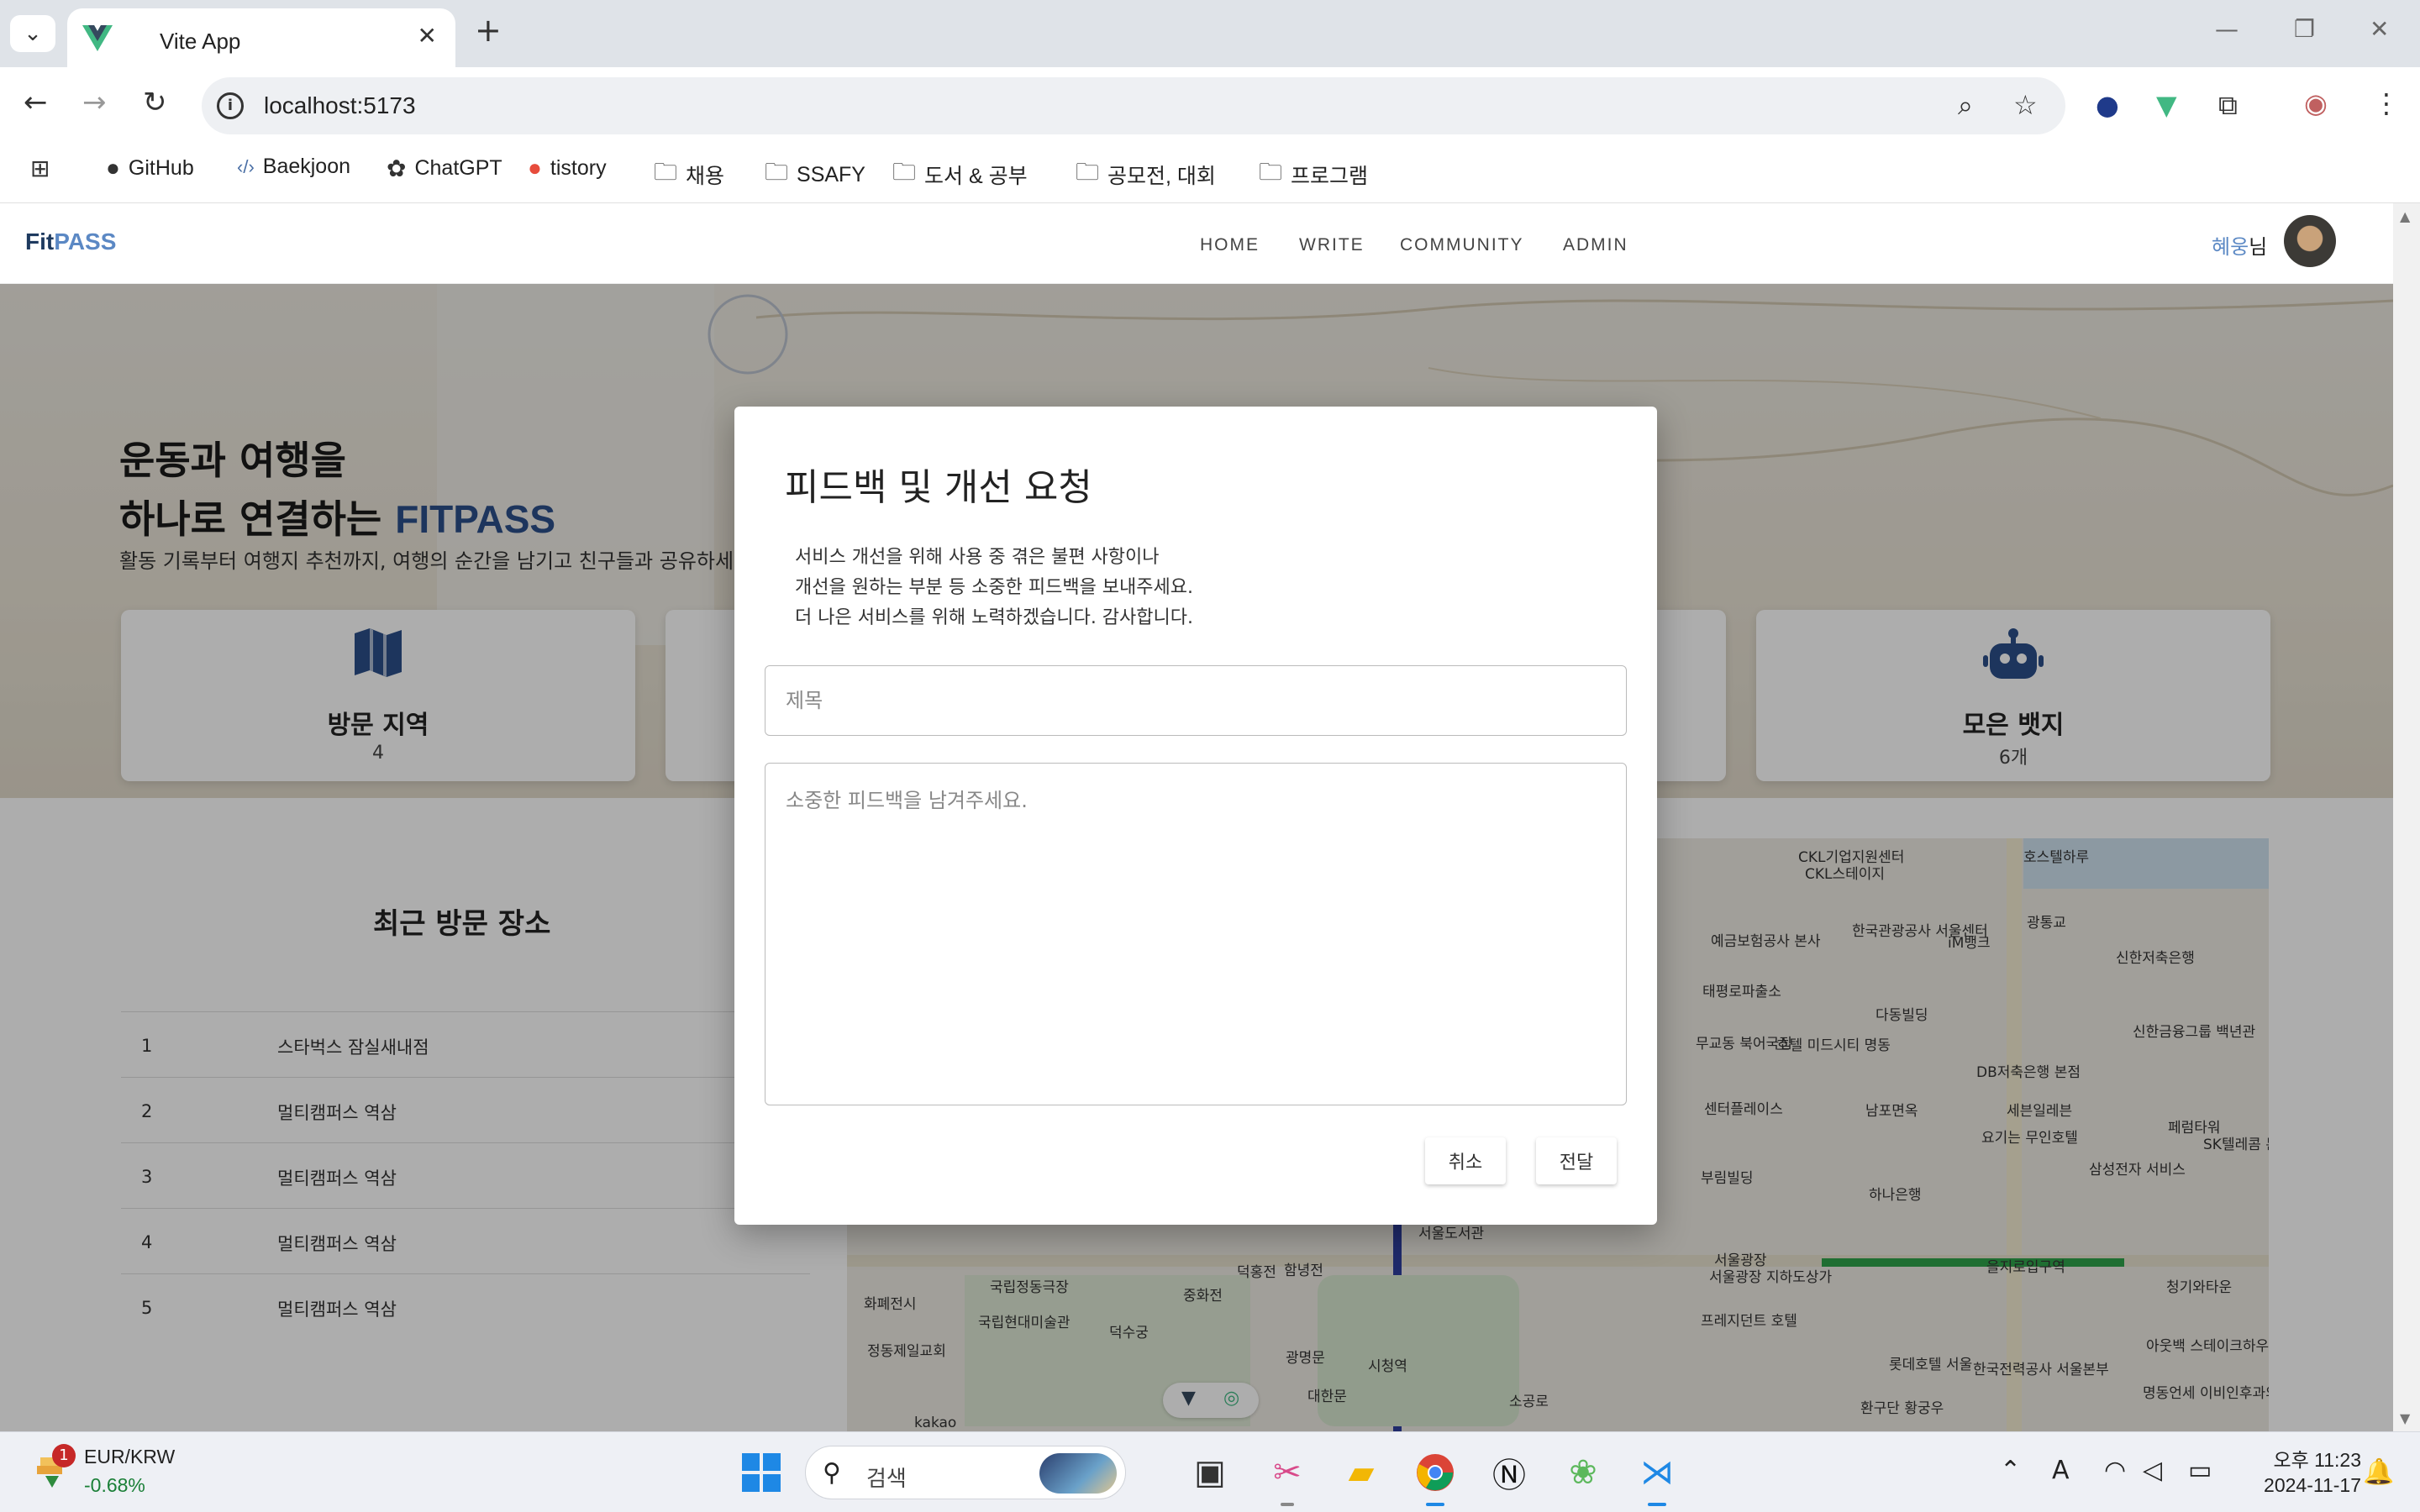  I want to click on forward-icon: →, so click(94, 102).